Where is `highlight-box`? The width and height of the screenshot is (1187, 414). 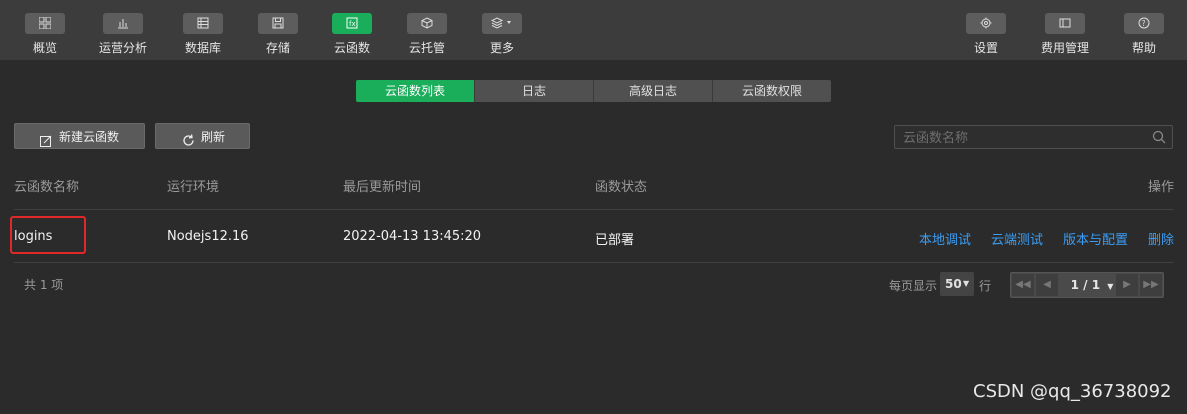 highlight-box is located at coordinates (48, 235).